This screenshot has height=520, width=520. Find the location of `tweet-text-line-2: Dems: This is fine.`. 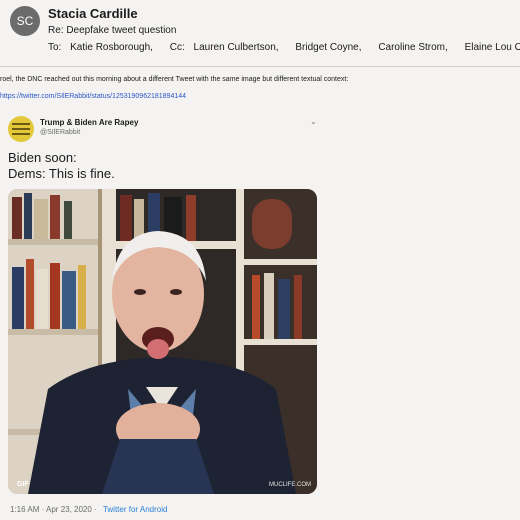

tweet-text-line-2: Dems: This is fine. is located at coordinates (61, 173).